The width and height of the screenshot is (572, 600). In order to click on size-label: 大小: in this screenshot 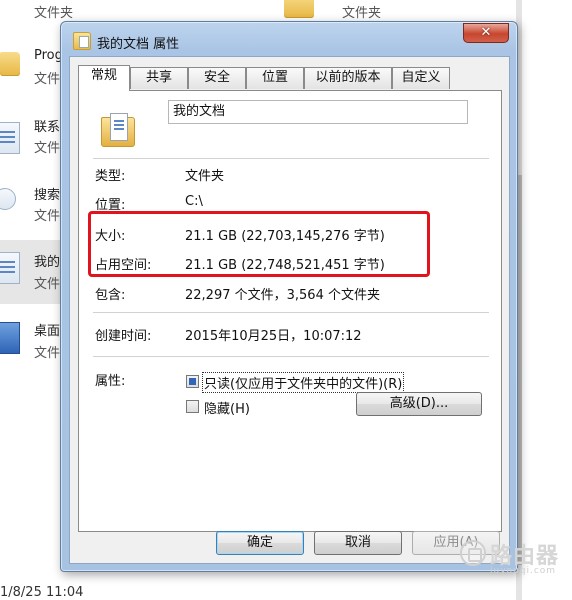, I will do `click(110, 236)`.